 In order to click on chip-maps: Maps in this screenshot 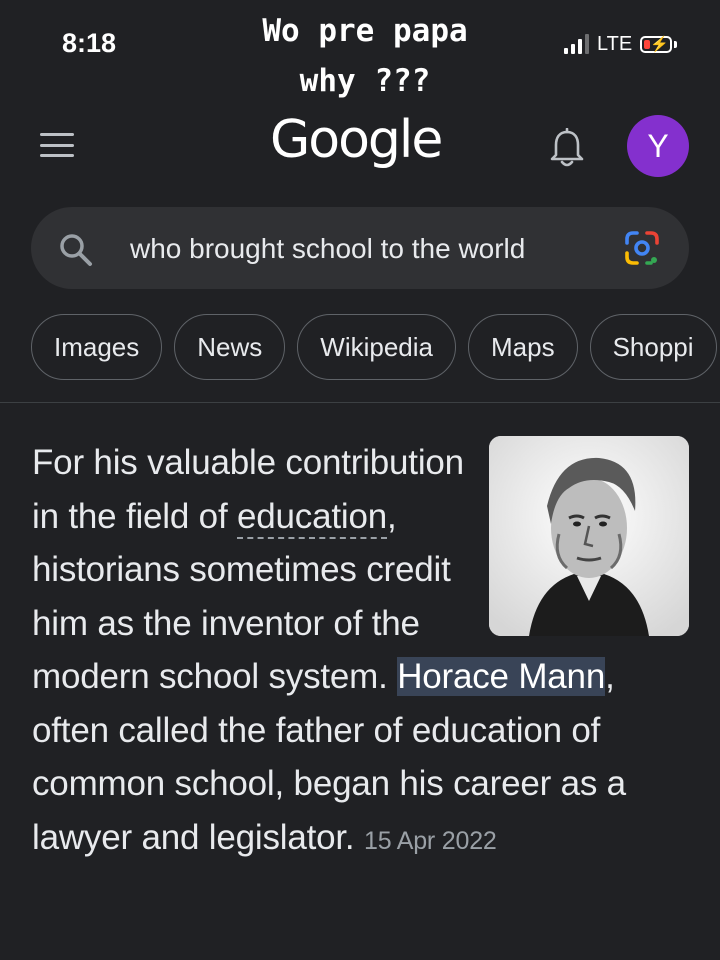, I will do `click(523, 347)`.